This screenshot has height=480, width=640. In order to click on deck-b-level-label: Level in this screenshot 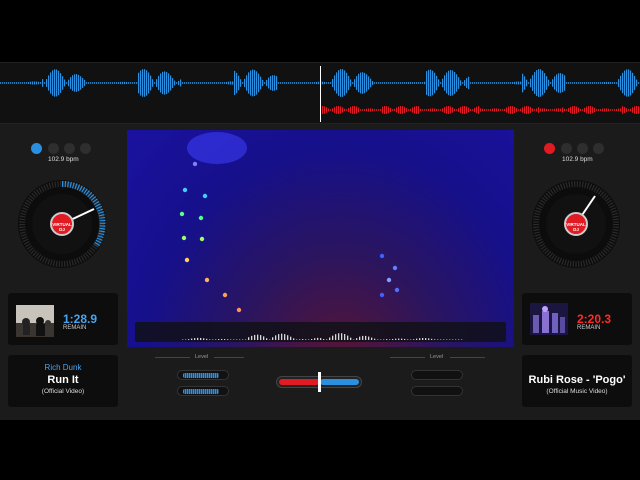, I will do `click(437, 357)`.